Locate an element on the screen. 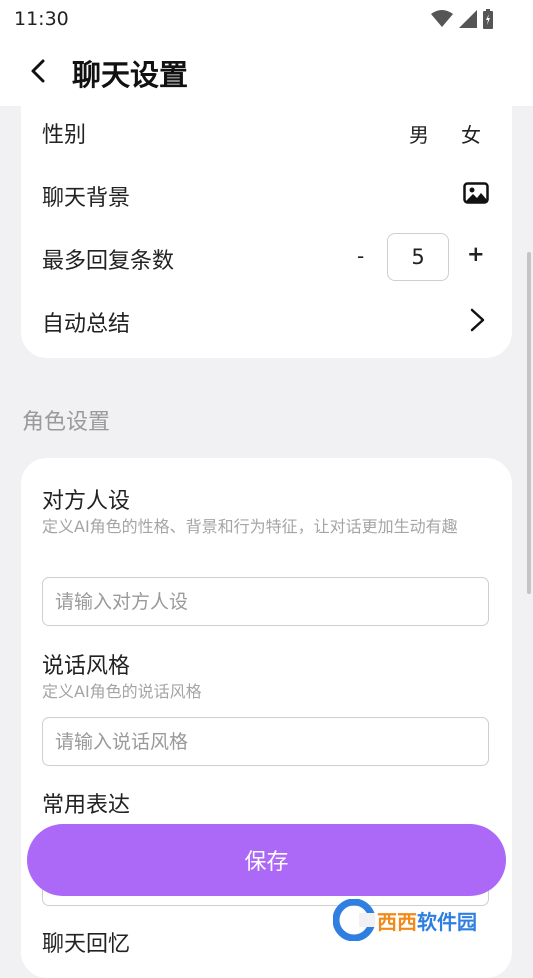  common-expressions-label: 常用表达 is located at coordinates (86, 805).